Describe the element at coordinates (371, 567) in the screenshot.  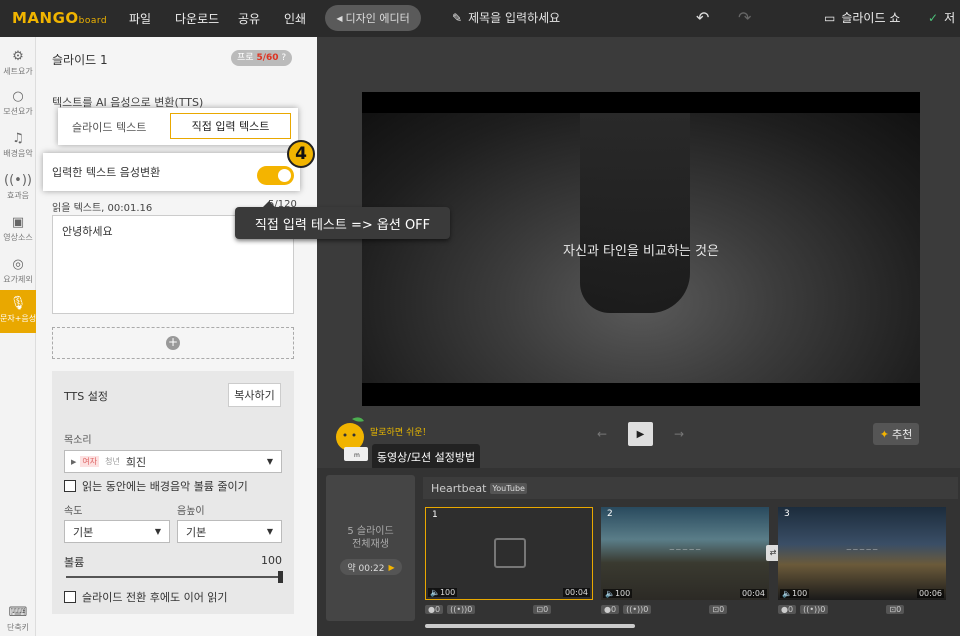
I see `play-all-duration: 약 00:22 ▶` at that location.